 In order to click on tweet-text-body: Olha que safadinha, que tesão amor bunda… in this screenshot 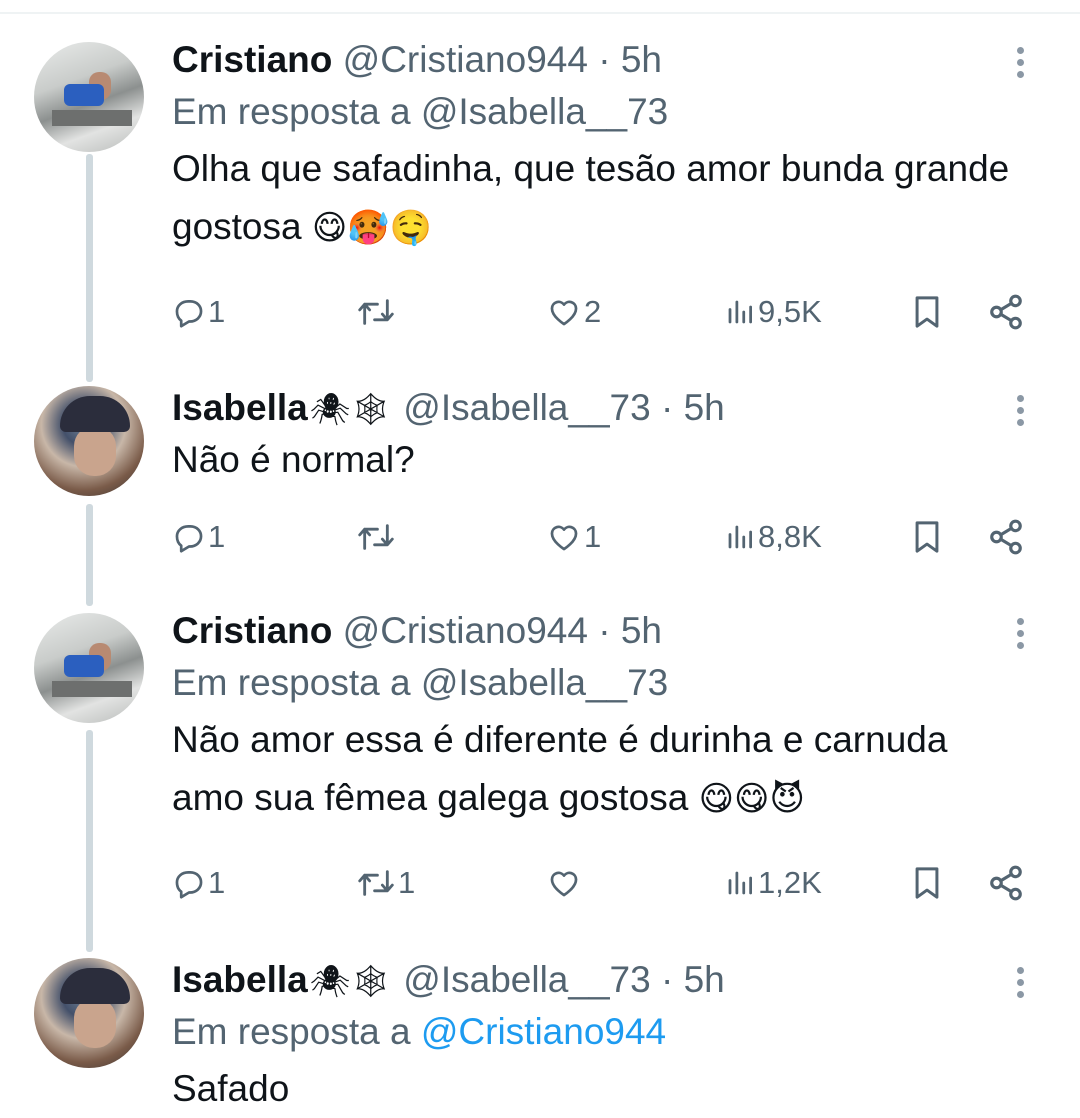, I will do `click(591, 197)`.